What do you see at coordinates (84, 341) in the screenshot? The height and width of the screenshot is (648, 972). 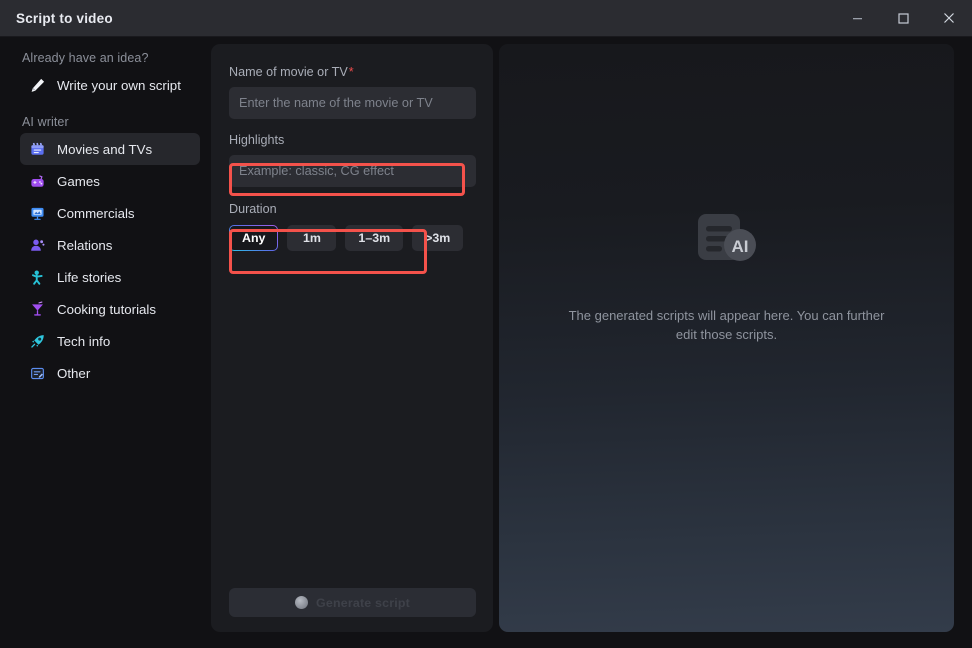 I see `sidebar-item-label: Tech info` at bounding box center [84, 341].